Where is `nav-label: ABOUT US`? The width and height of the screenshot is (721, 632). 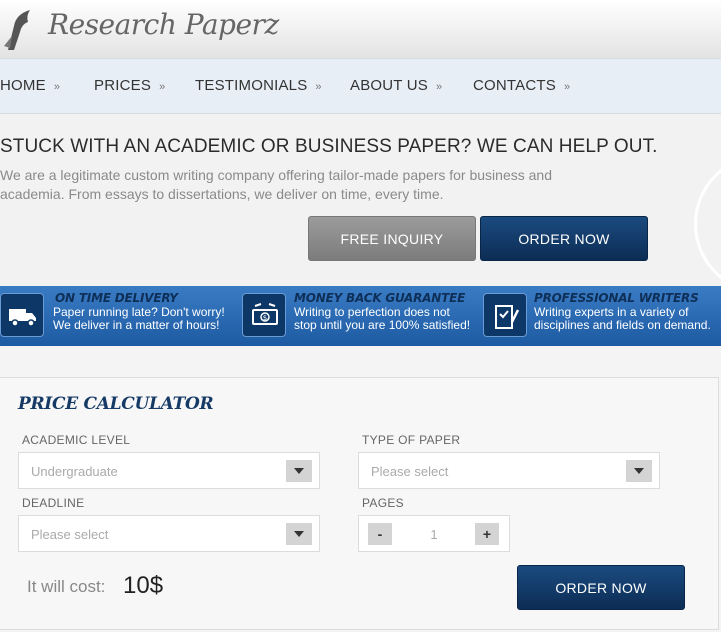 nav-label: ABOUT US is located at coordinates (389, 85).